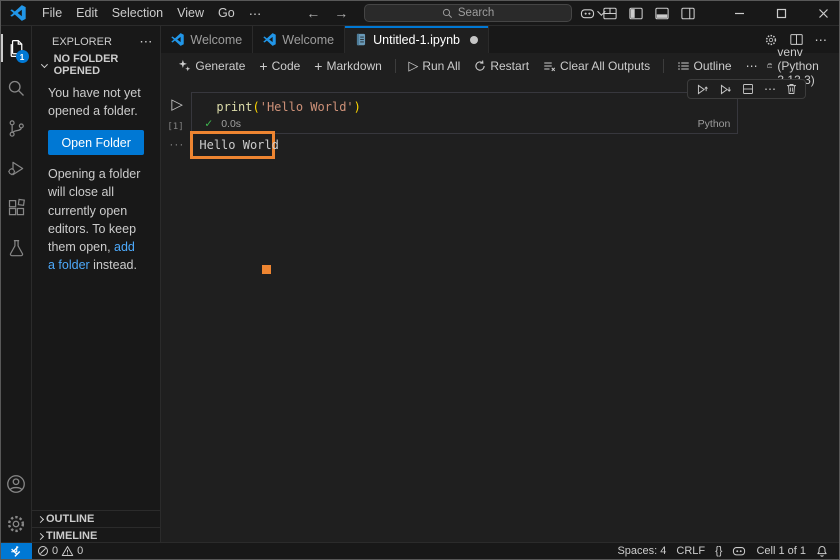  Describe the element at coordinates (348, 66) in the screenshot. I see `add-markdown-cell-button: + Markdown` at that location.